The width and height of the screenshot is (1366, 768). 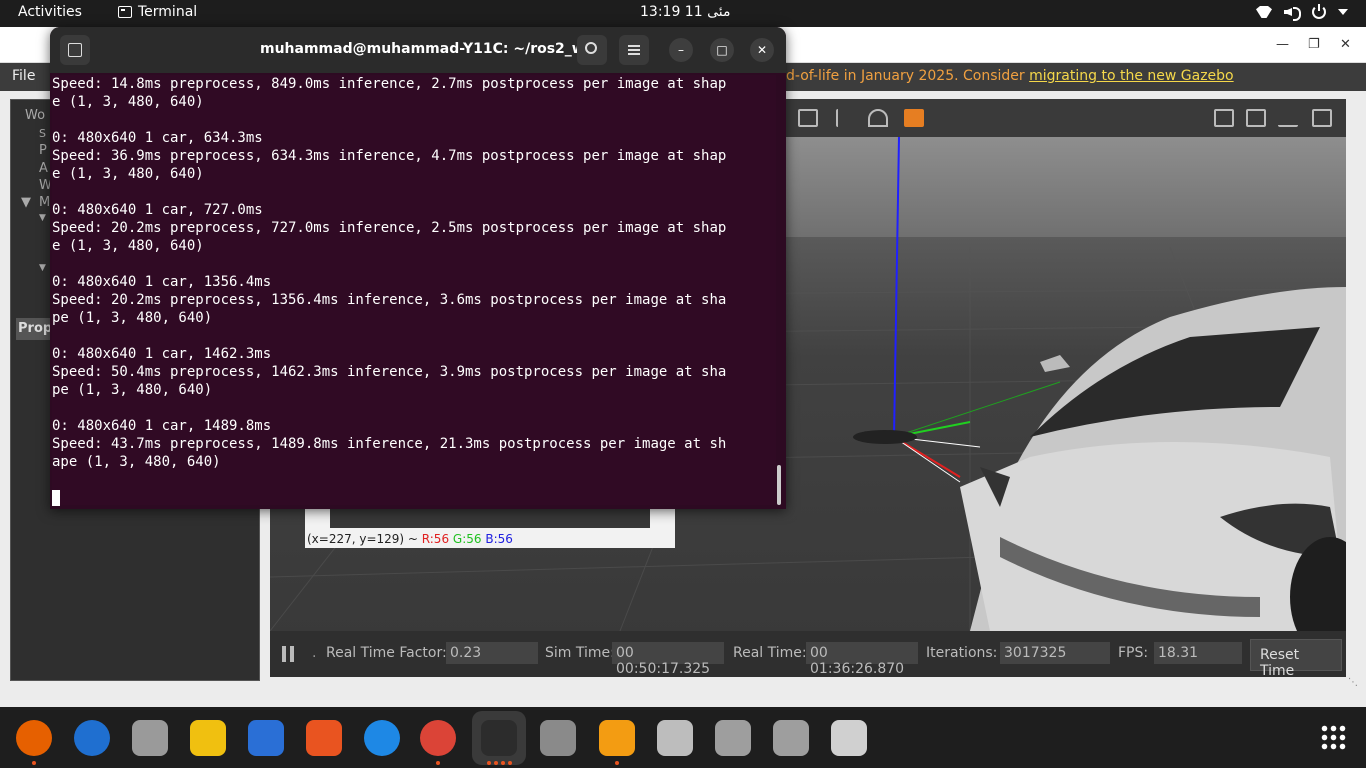 What do you see at coordinates (136, 462) in the screenshot?
I see `terminal-line: ape (1, 3, 480, 640)` at bounding box center [136, 462].